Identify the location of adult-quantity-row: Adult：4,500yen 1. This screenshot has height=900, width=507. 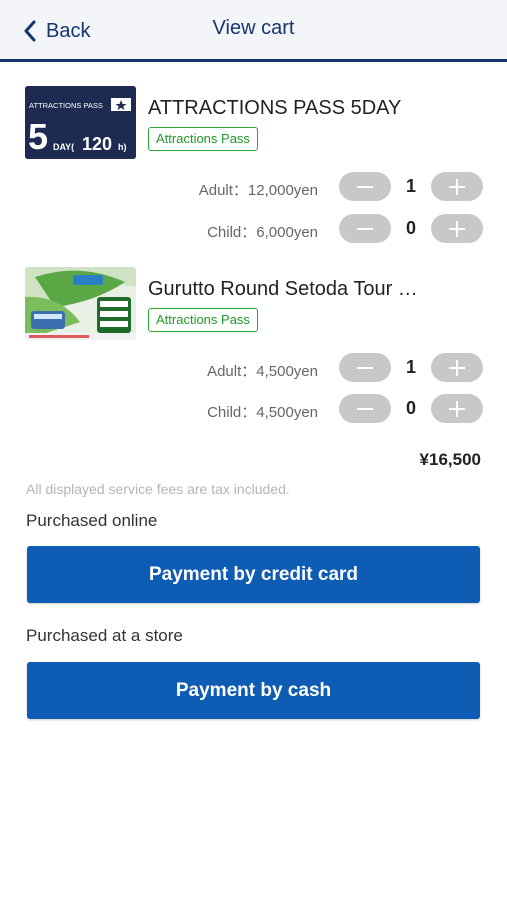
(253, 368).